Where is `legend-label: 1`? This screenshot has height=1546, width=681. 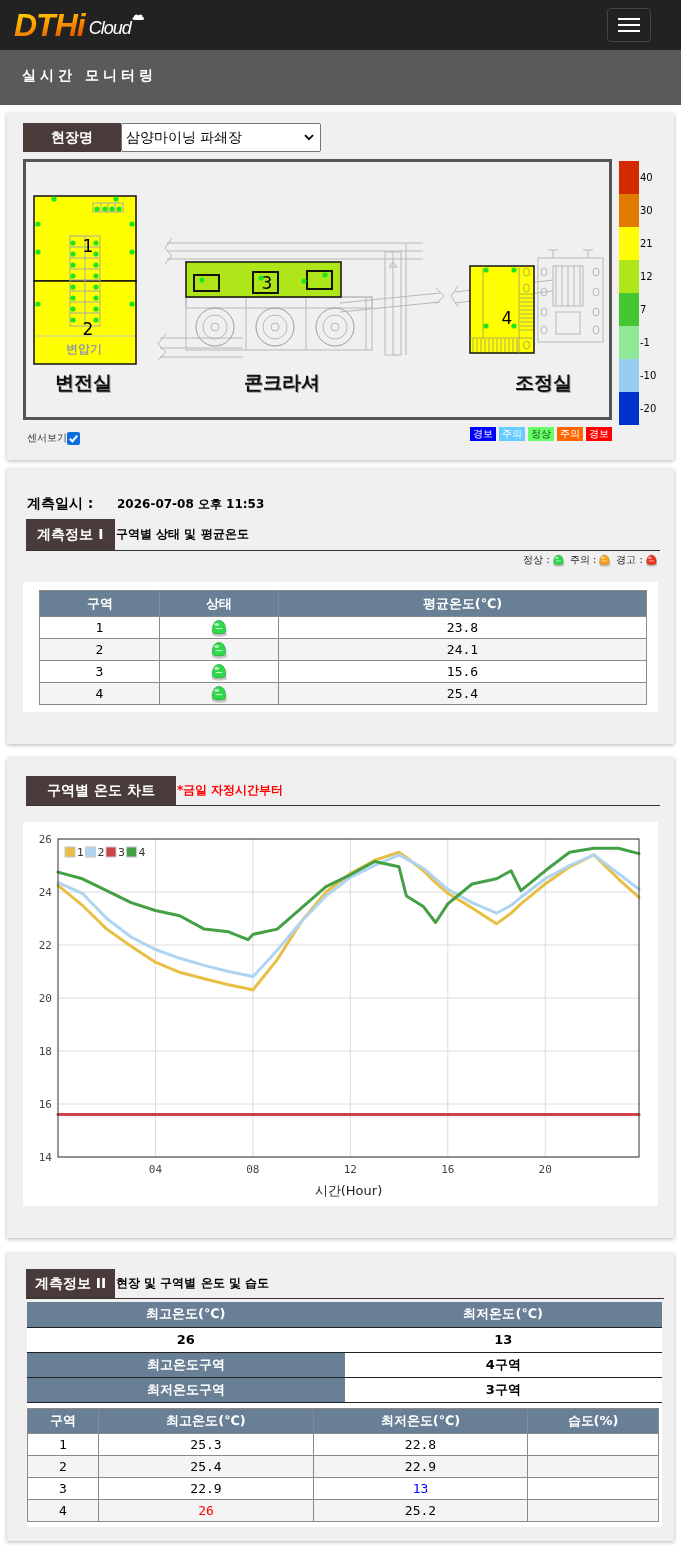 legend-label: 1 is located at coordinates (80, 852).